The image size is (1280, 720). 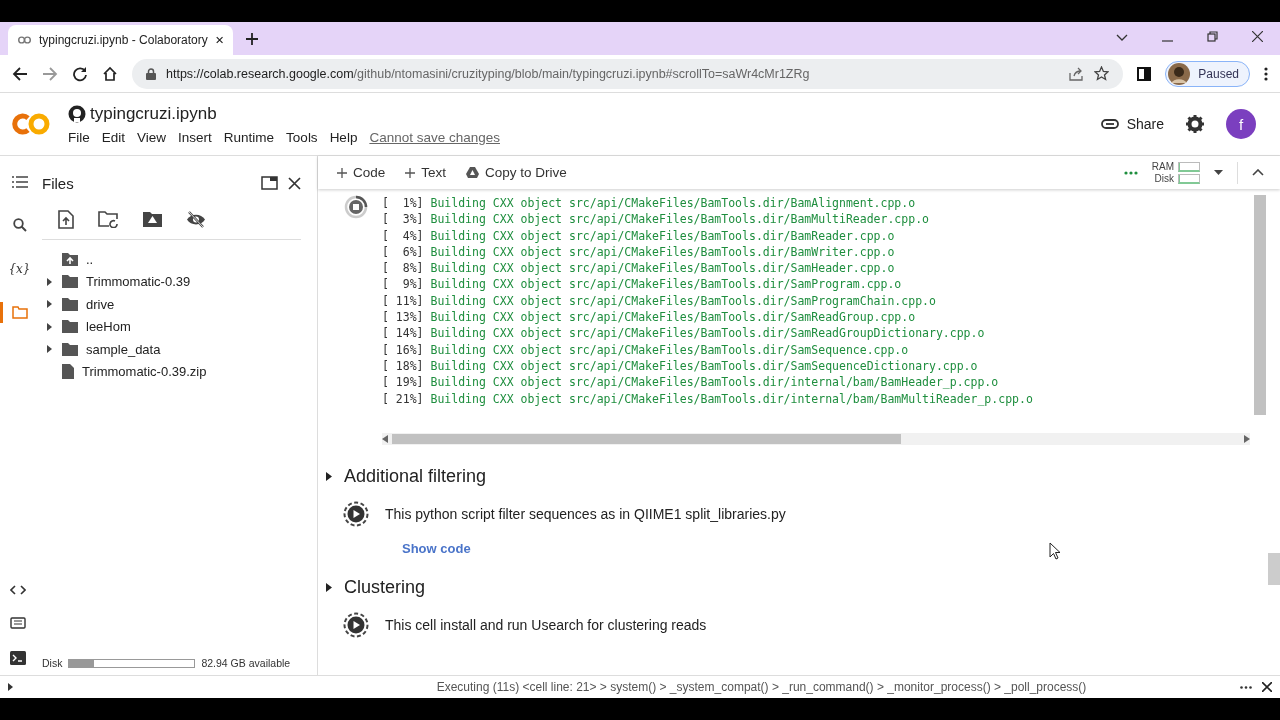 What do you see at coordinates (113, 137) in the screenshot?
I see `menu-item: Edit` at bounding box center [113, 137].